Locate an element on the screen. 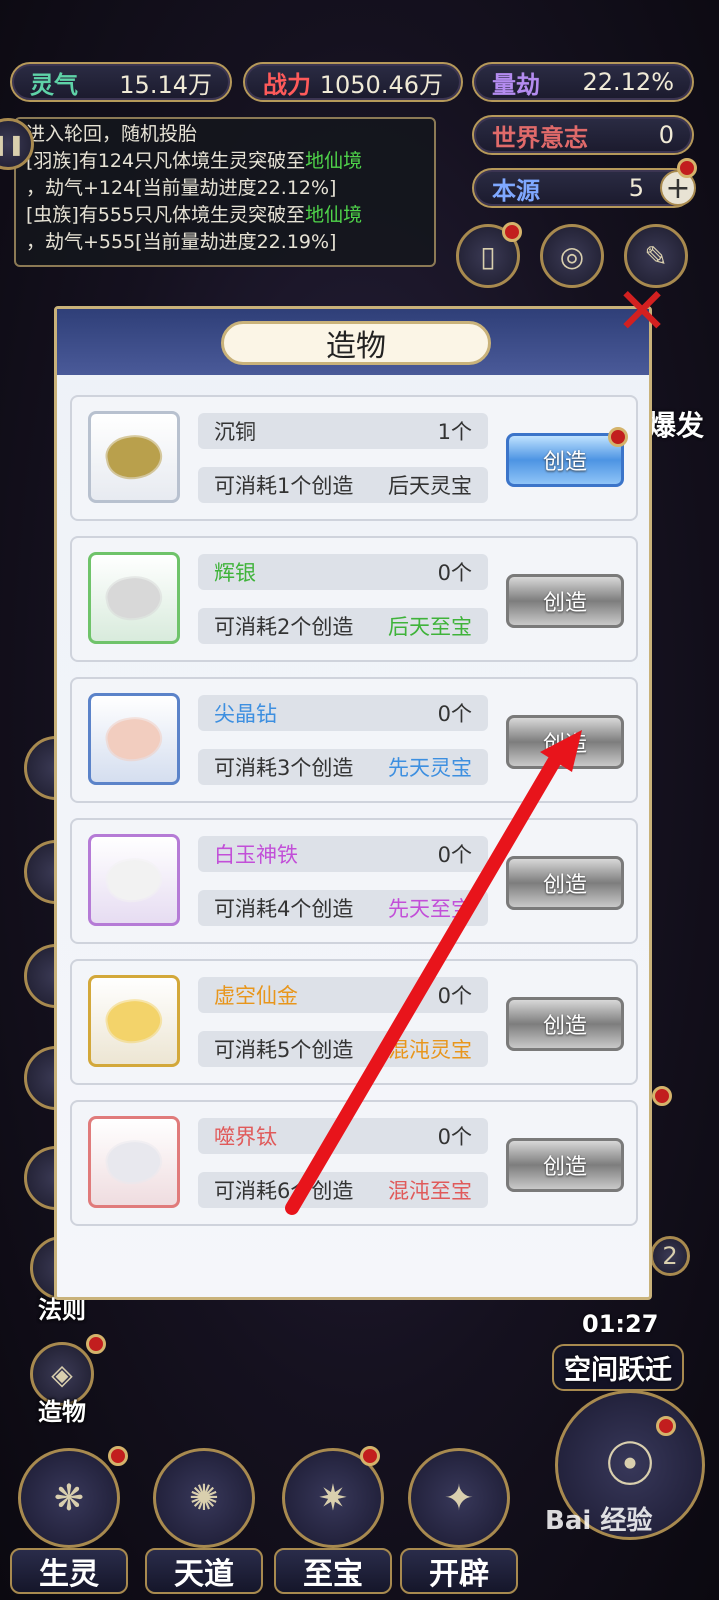 This screenshot has width=719, height=1600. item-cost-field: 可消耗5个创造 混沌灵宝 is located at coordinates (343, 1049).